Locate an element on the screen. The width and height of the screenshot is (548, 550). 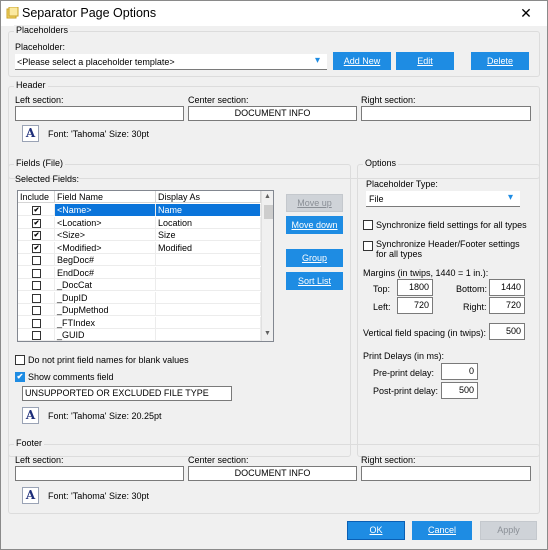
field-name-cell: _GUID is located at coordinates (105, 335).